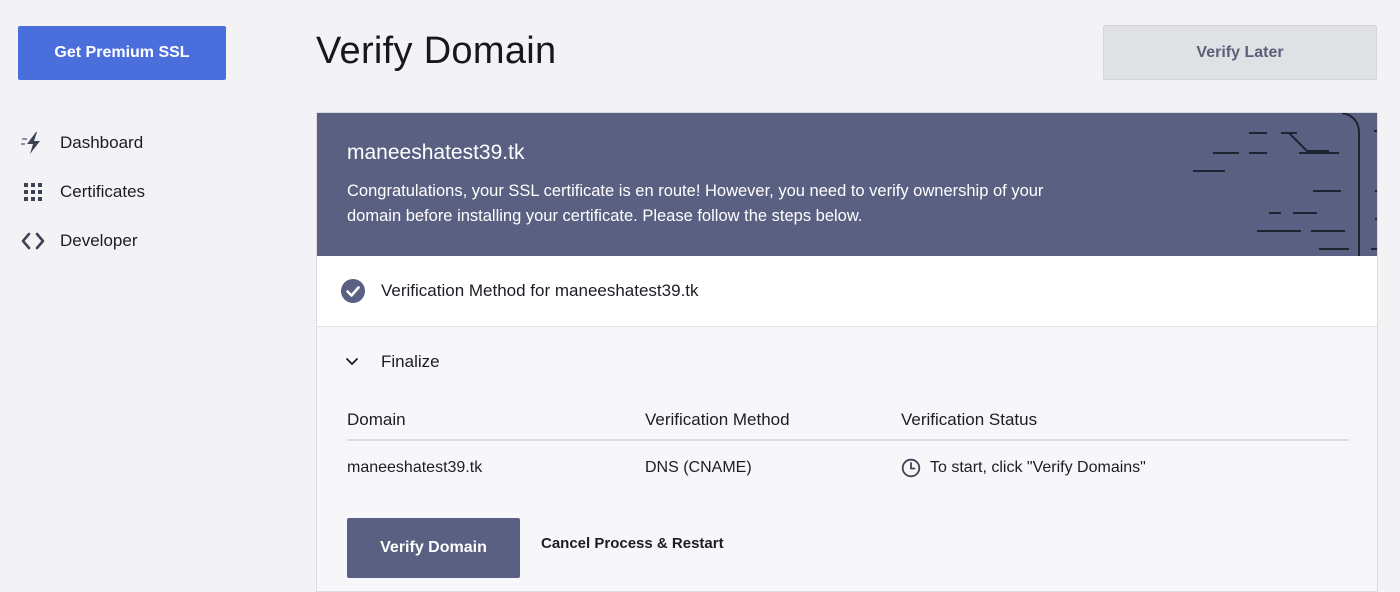  Describe the element at coordinates (99, 240) in the screenshot. I see `sidebar-item-label: Developer` at that location.